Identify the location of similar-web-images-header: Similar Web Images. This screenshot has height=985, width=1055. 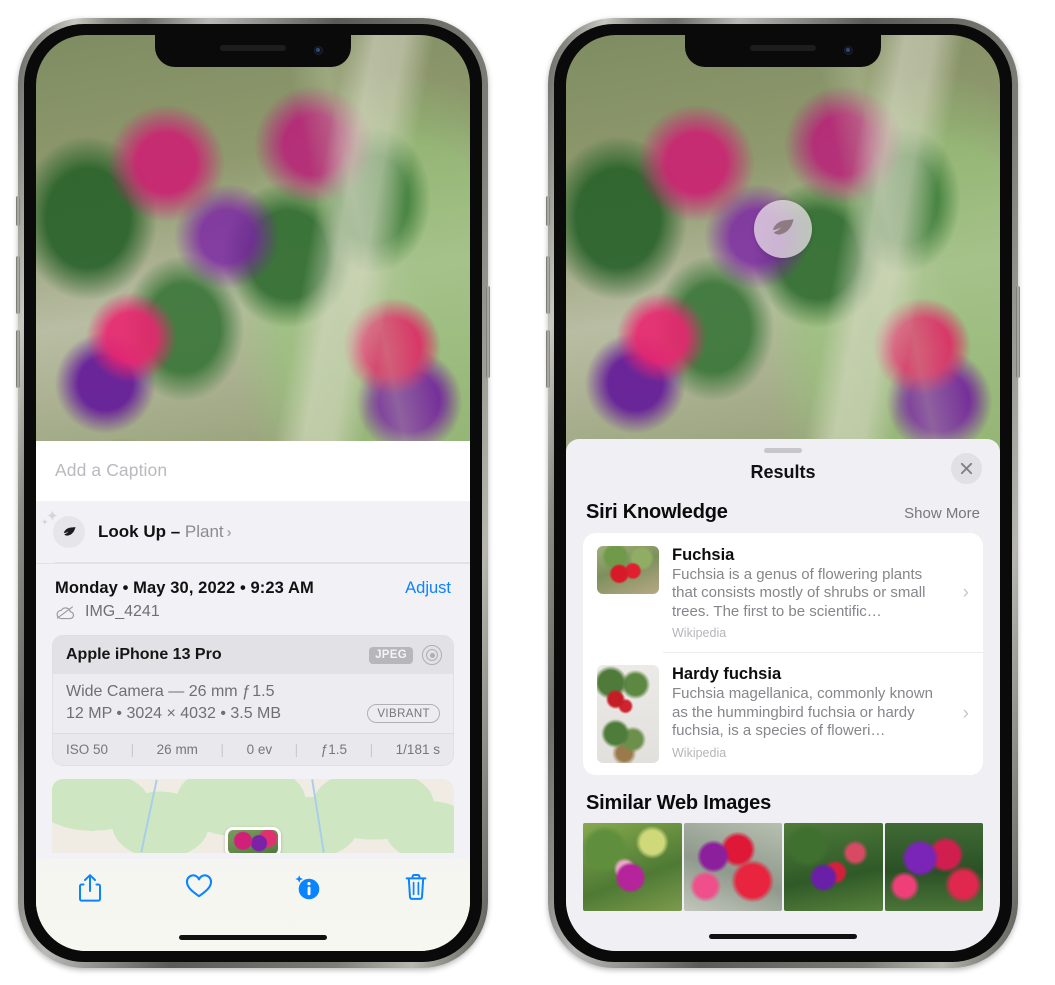
(783, 799).